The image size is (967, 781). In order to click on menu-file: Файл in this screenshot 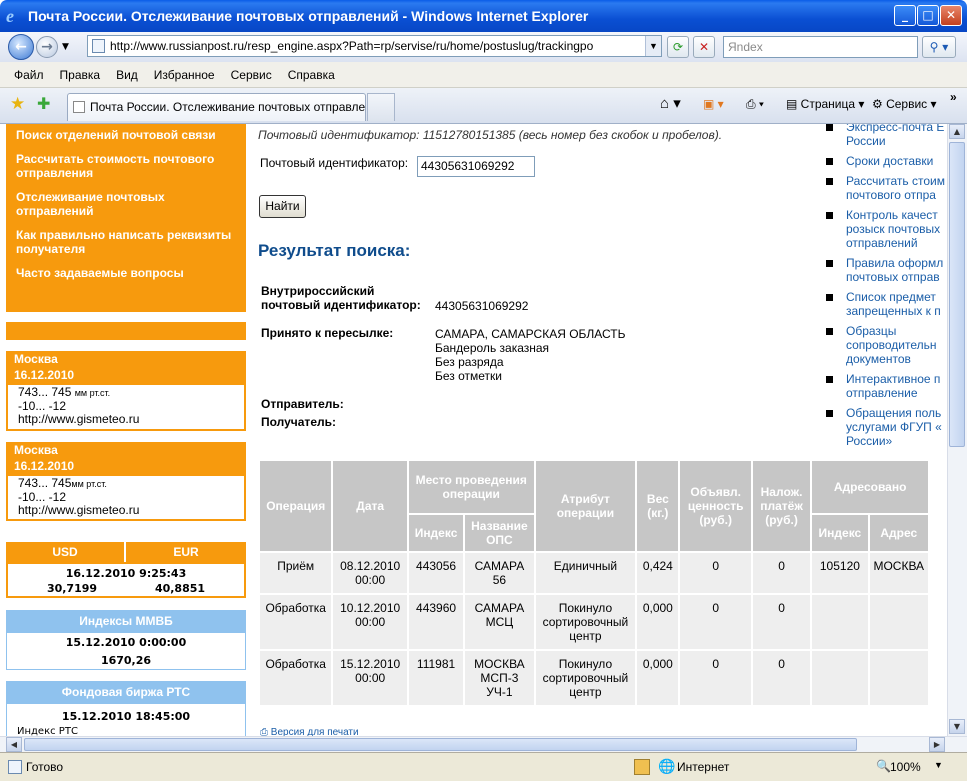, I will do `click(29, 75)`.